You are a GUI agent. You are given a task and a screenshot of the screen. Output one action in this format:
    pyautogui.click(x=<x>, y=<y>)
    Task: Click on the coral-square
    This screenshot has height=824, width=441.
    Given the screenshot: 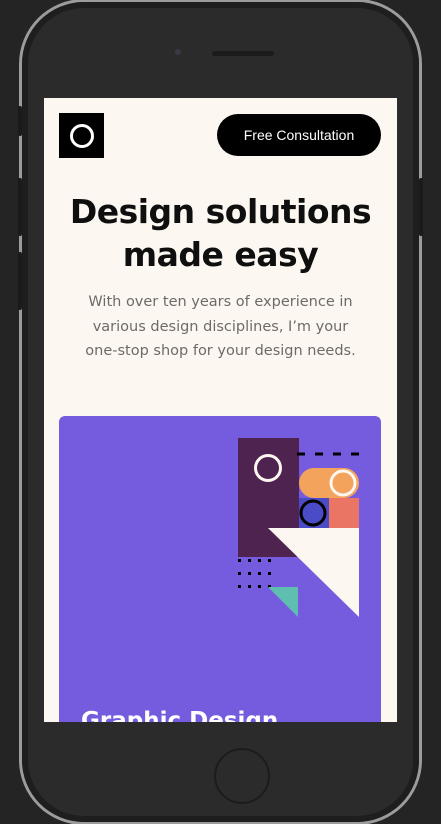 What is the action you would take?
    pyautogui.click(x=344, y=513)
    